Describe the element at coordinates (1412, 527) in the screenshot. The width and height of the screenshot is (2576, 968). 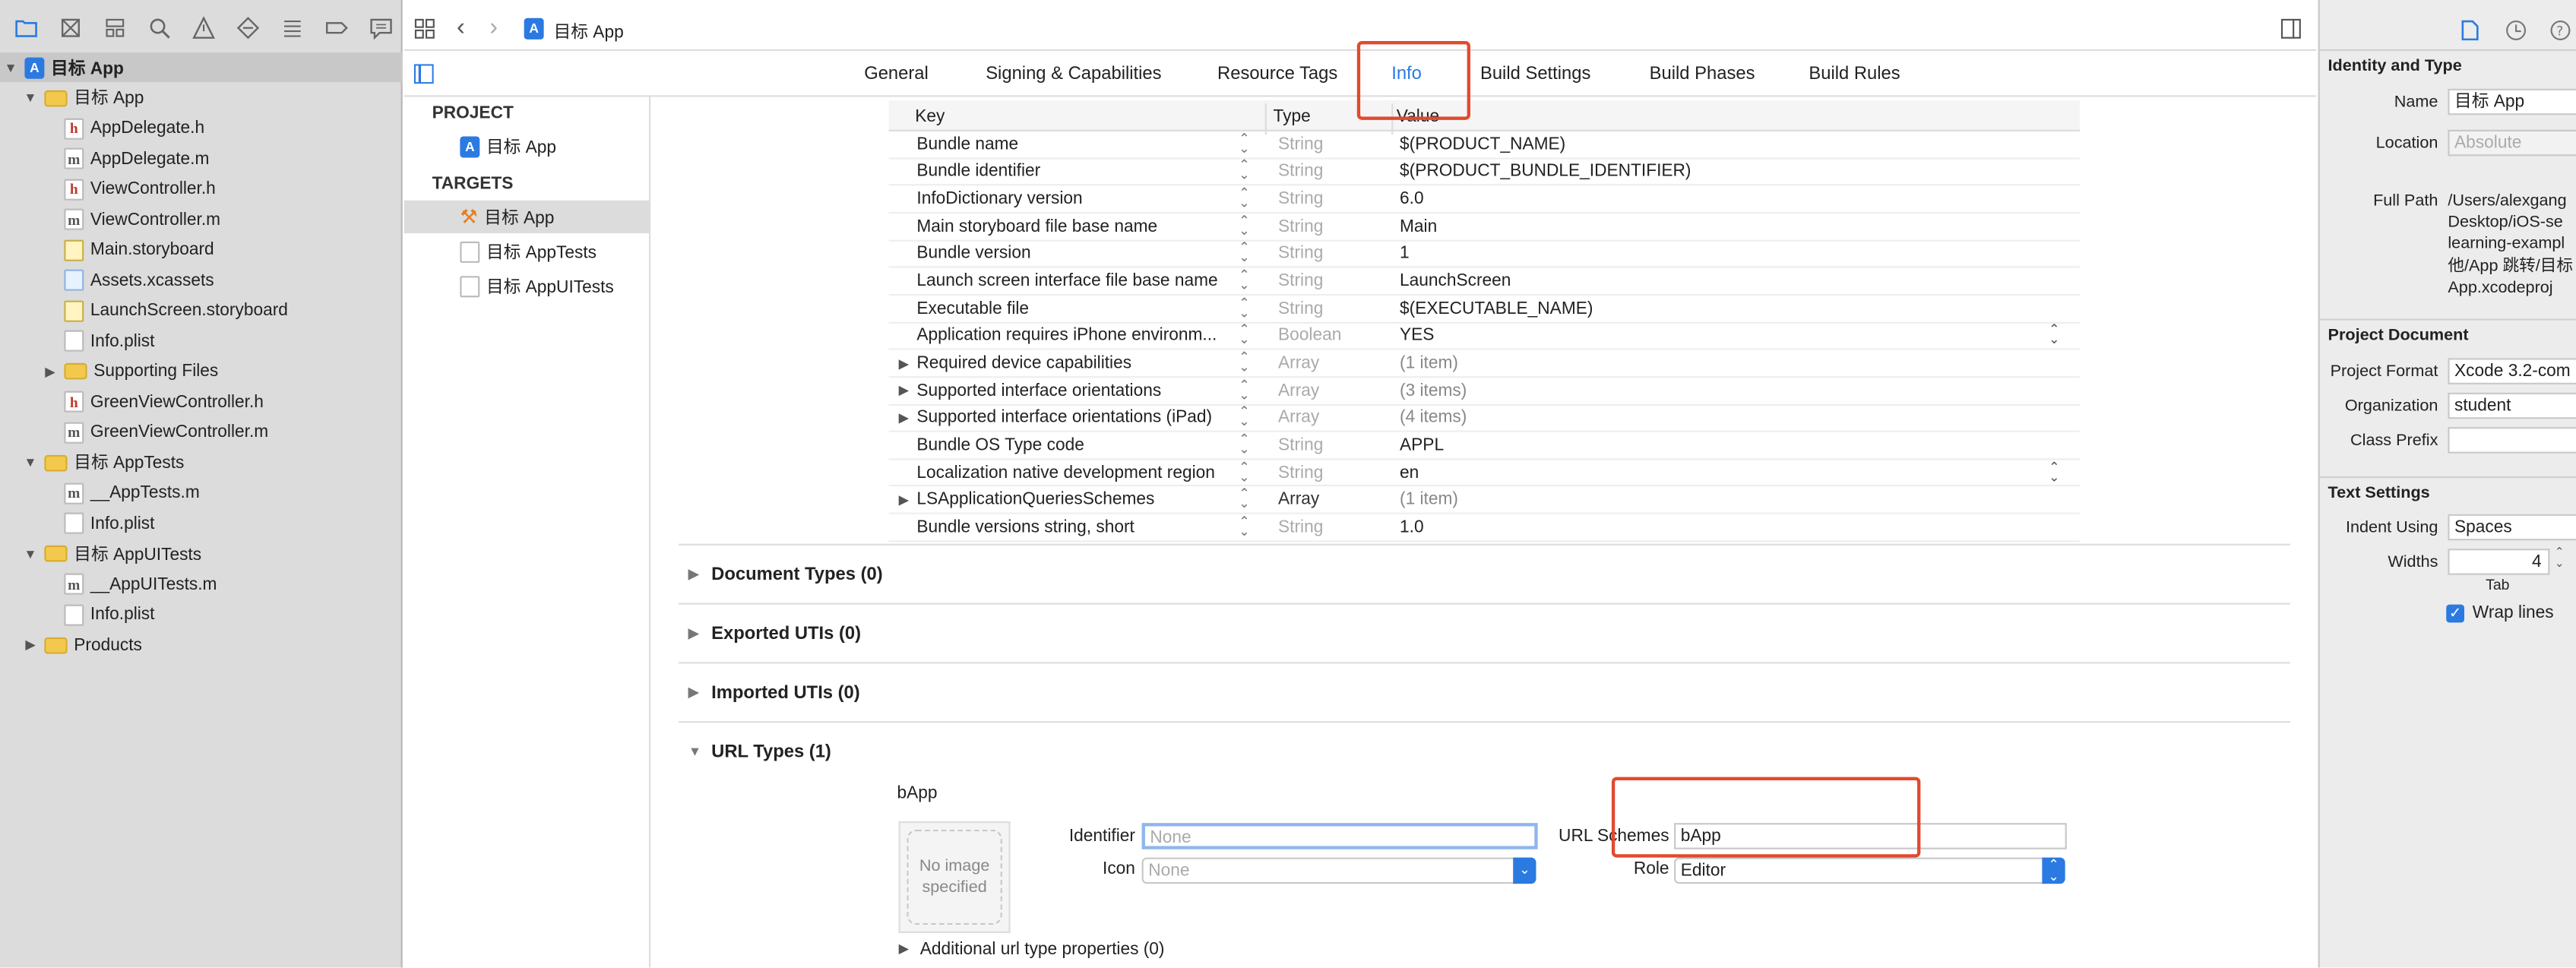
I see `plist-value: 1.0` at that location.